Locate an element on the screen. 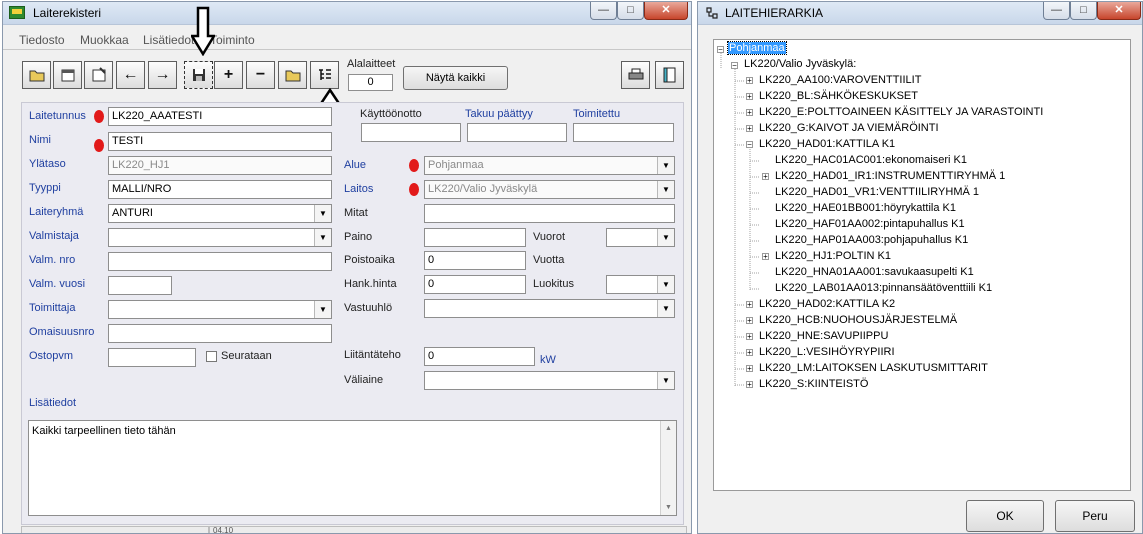 The height and width of the screenshot is (534, 1143). tree-node: LK220_BL:SÄHKÖKESKUKSET is located at coordinates (838, 96).